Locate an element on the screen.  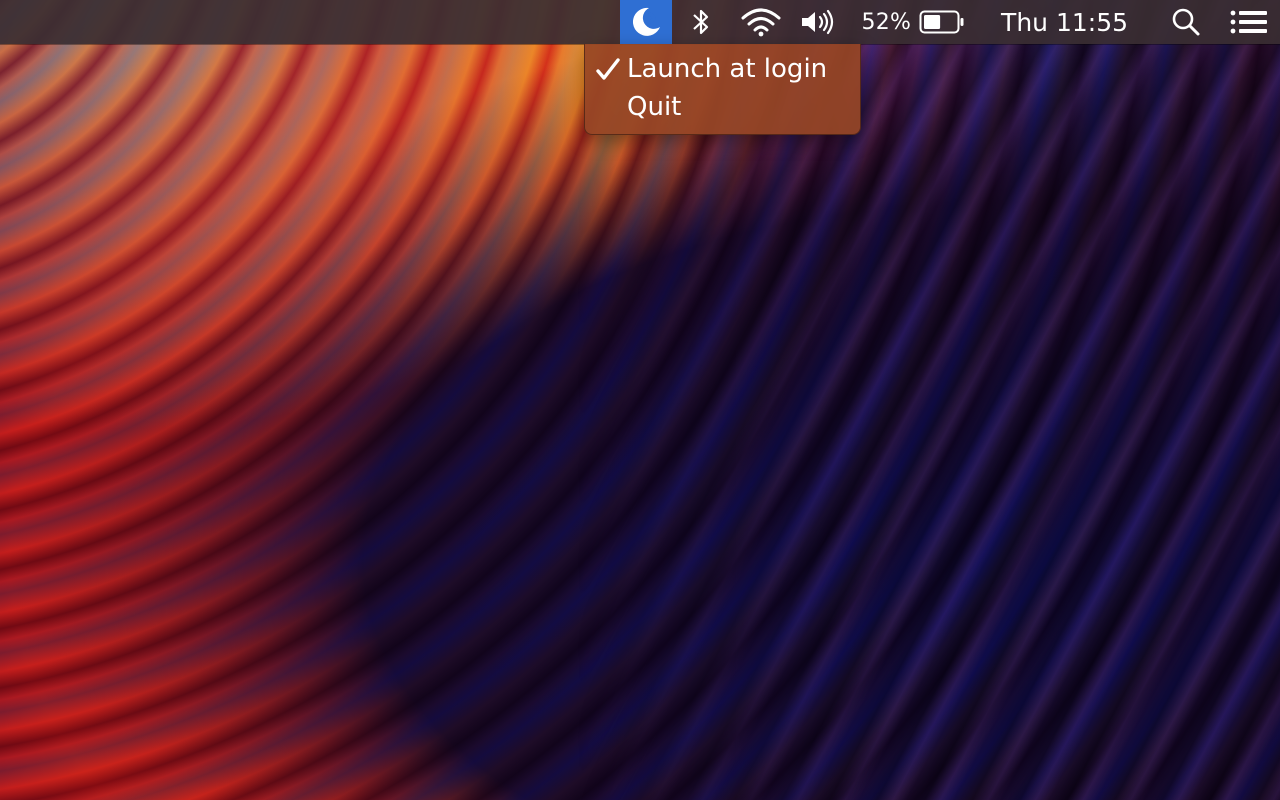
volume-icon is located at coordinates (818, 22).